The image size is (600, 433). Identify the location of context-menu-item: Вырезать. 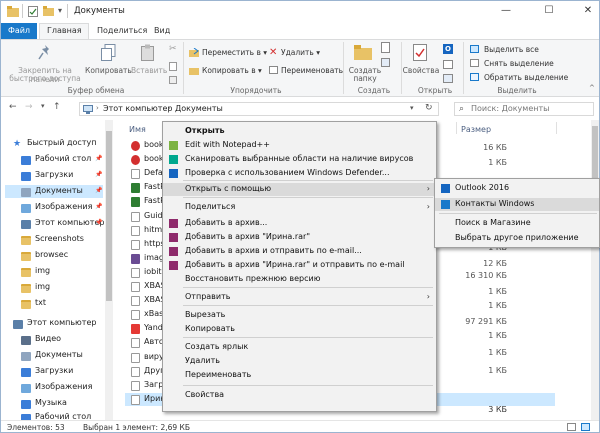
(299, 315).